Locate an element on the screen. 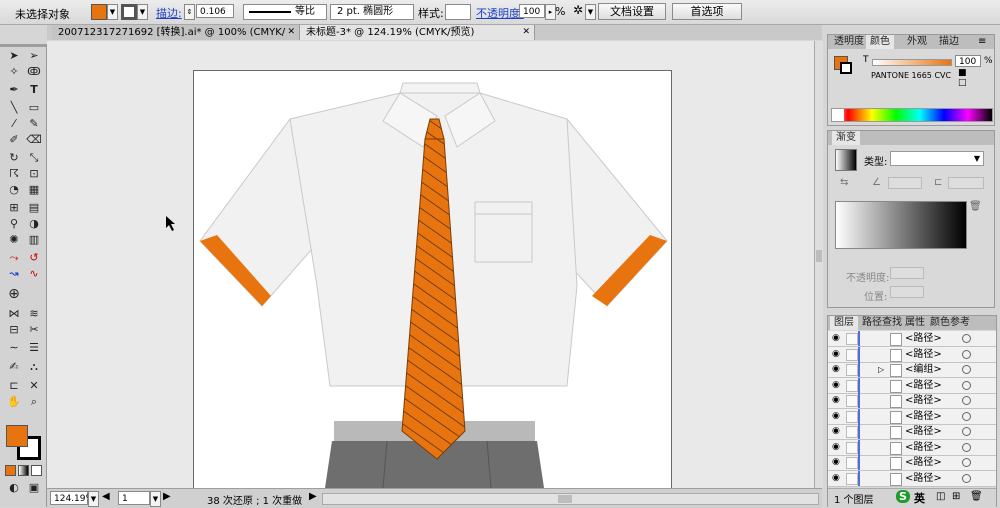 This screenshot has height=508, width=1000. zoom-dropdown-icon: ▼ is located at coordinates (93, 499).